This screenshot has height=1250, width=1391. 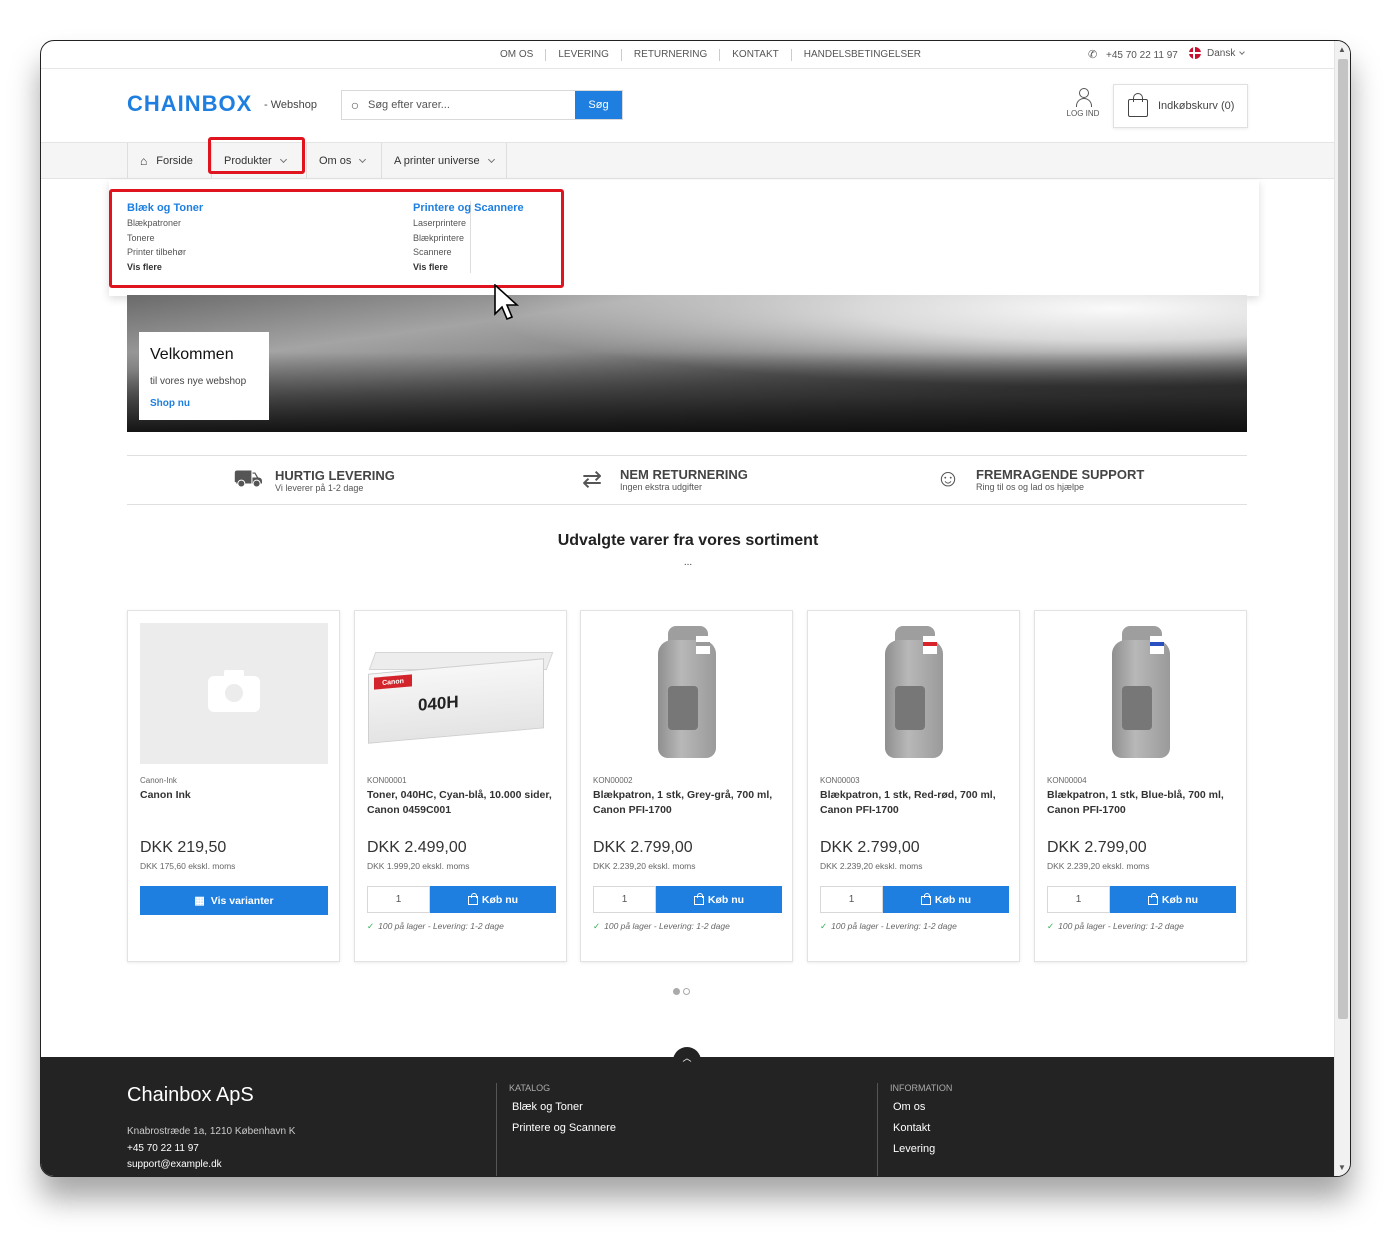 I want to click on usp-title: NEM RETURNERING, so click(x=684, y=474).